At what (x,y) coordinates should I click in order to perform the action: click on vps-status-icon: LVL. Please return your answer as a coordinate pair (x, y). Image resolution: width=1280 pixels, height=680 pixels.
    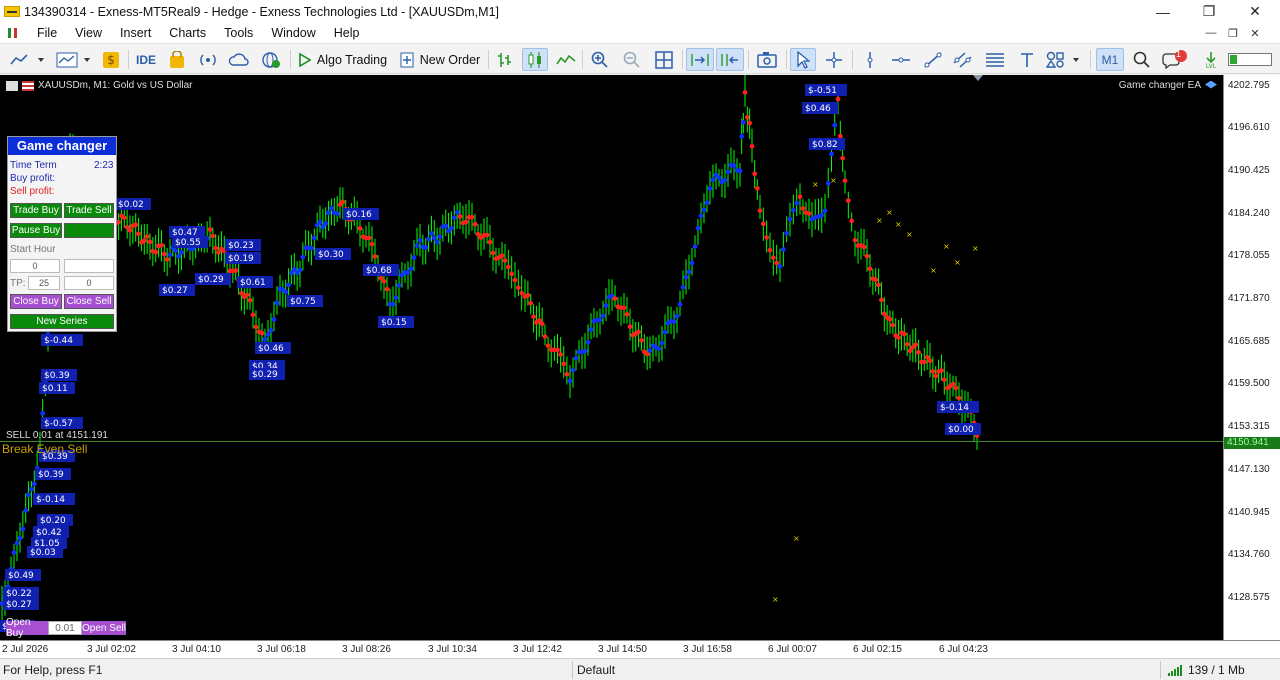
    Looking at the image, I should click on (1211, 59).